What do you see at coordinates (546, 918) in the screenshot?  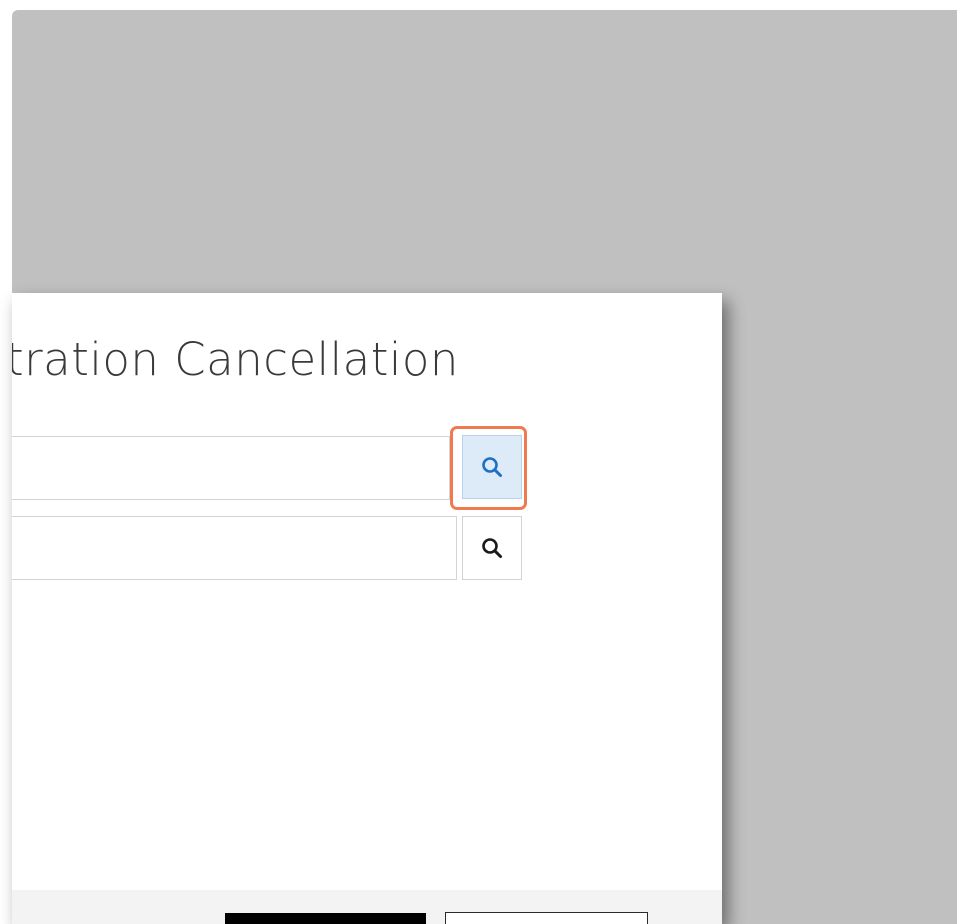 I see `secondary-action-button` at bounding box center [546, 918].